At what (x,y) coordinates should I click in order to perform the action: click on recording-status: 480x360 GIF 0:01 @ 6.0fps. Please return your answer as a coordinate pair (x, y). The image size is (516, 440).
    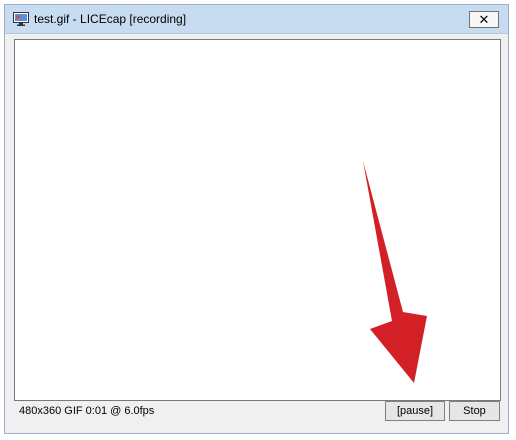
    Looking at the image, I should click on (87, 411).